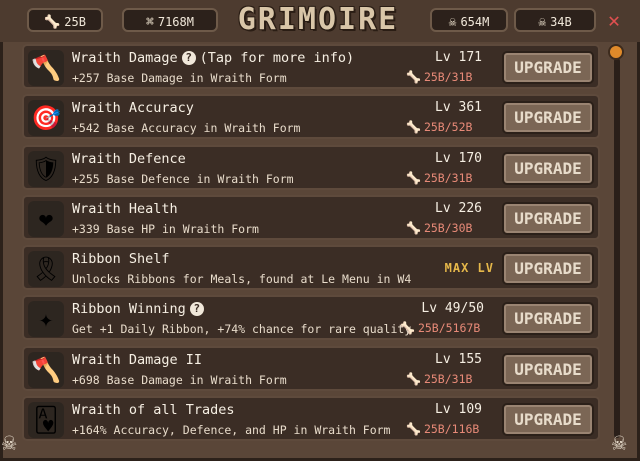  I want to click on level-label: Lv 361, so click(458, 108).